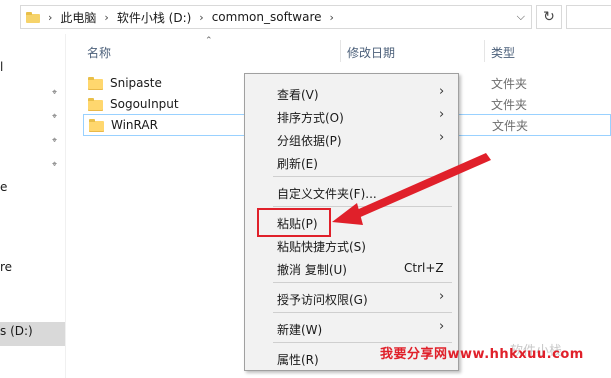 This screenshot has height=378, width=611. I want to click on refresh-button: ↻, so click(549, 17).